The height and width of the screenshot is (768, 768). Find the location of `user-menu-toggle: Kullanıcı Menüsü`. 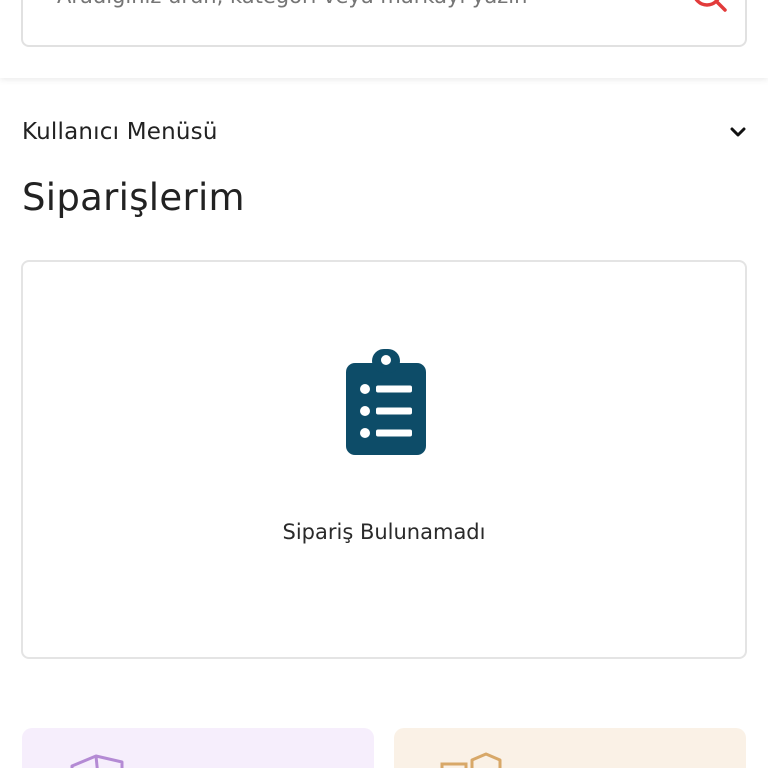

user-menu-toggle: Kullanıcı Menüsü is located at coordinates (386, 132).